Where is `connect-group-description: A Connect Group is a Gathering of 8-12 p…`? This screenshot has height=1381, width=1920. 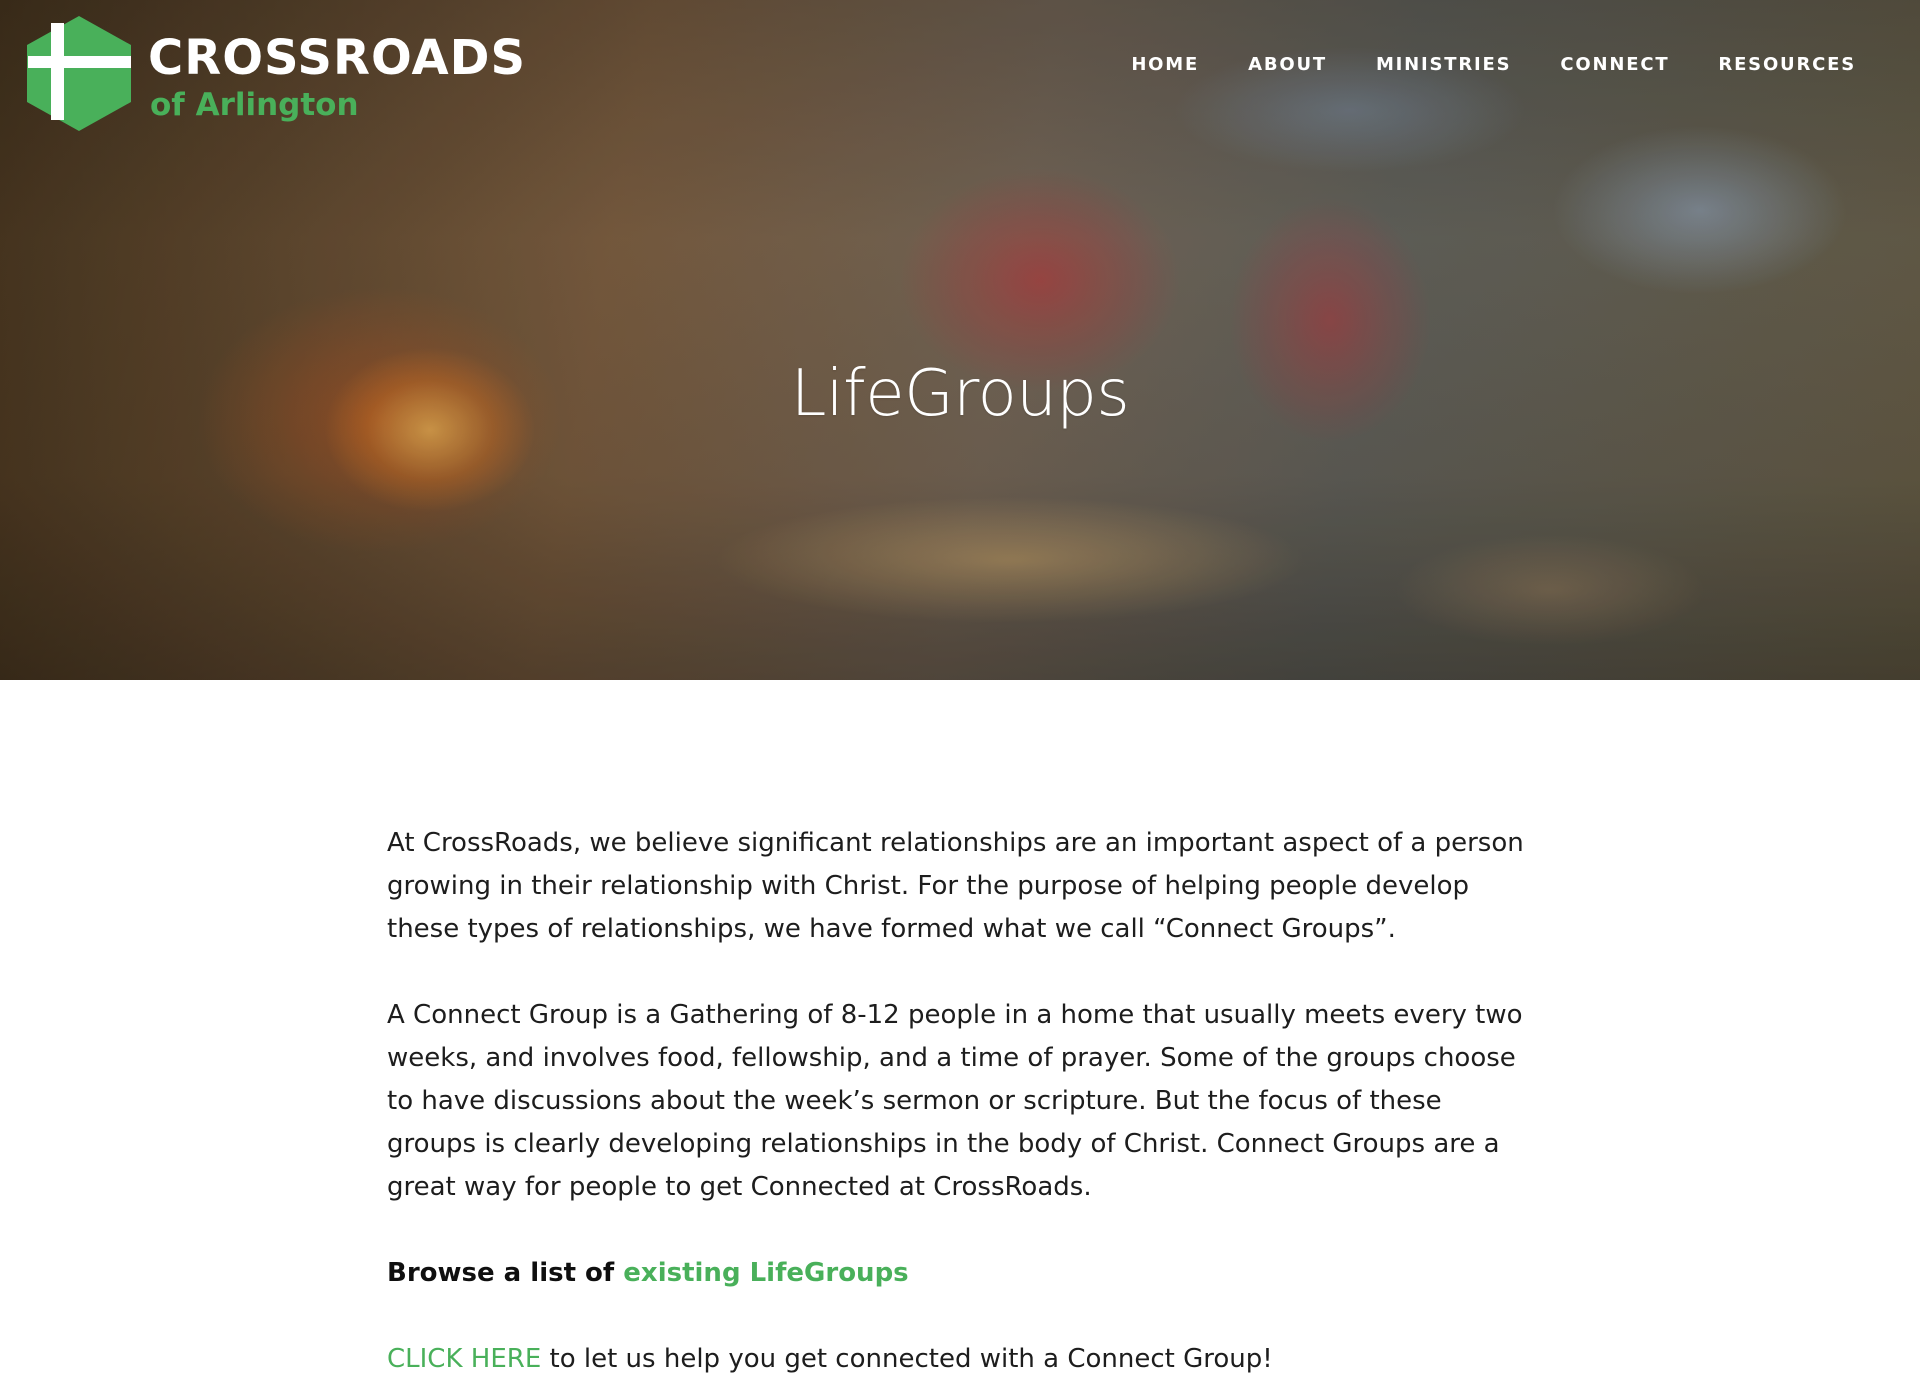
connect-group-description: A Connect Group is a Gathering of 8-12 p… is located at coordinates (955, 1101).